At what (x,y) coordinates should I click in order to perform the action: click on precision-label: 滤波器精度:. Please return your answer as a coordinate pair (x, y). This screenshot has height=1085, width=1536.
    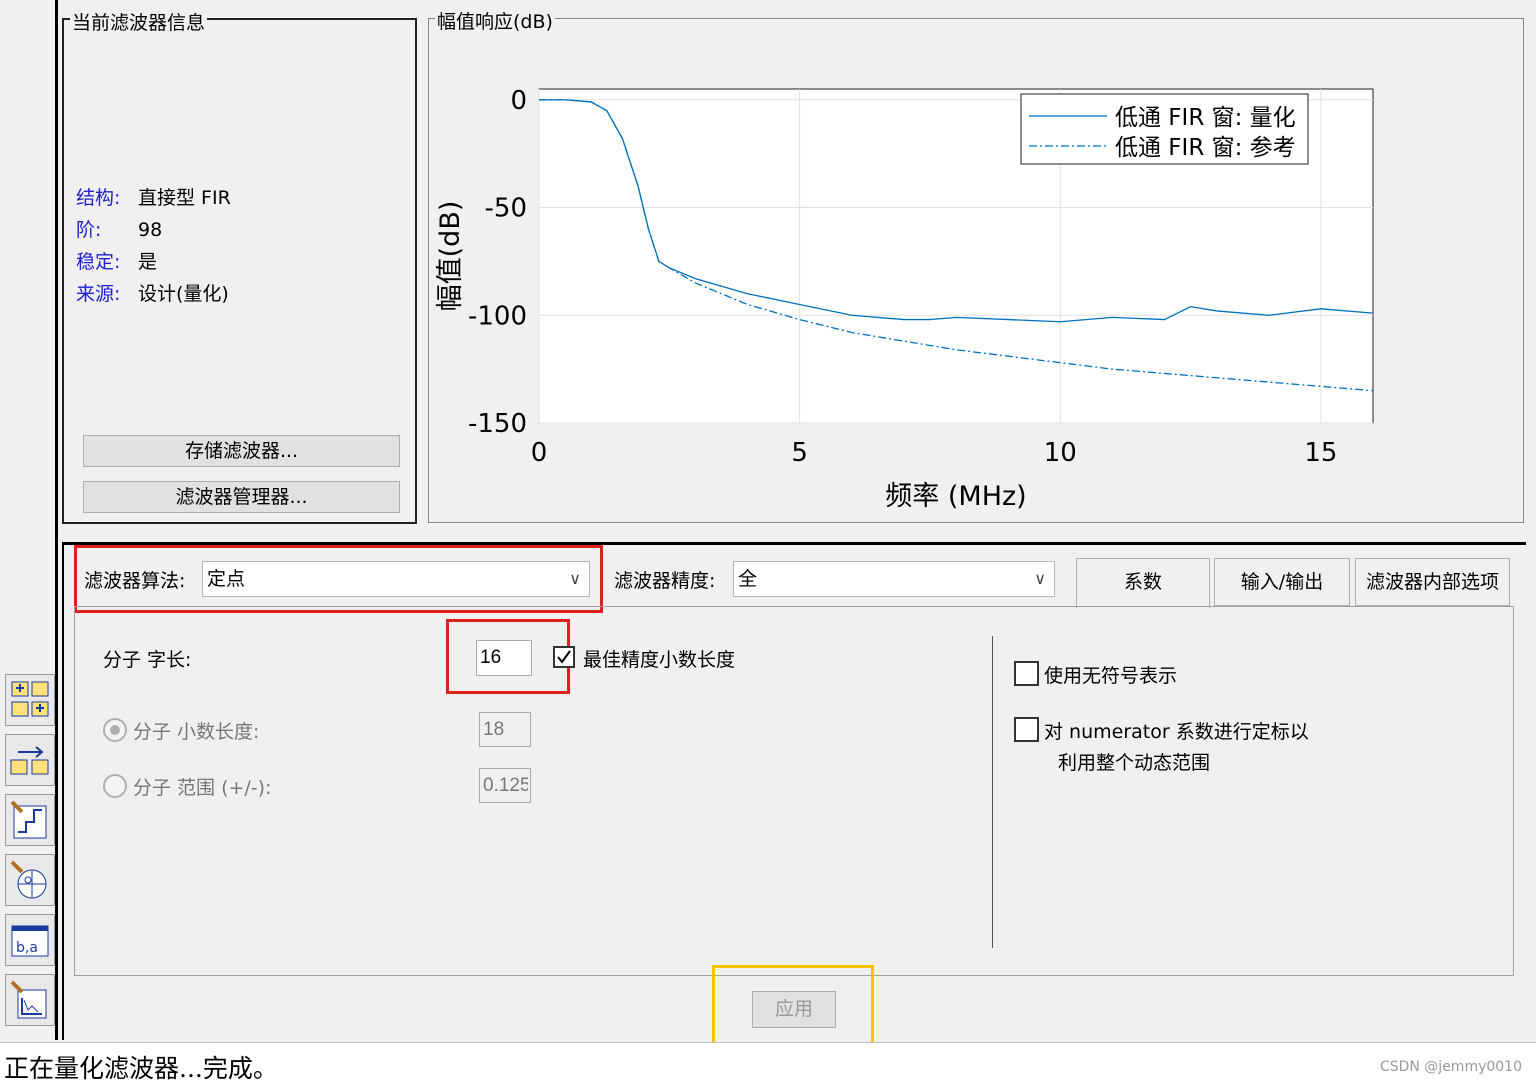
    Looking at the image, I should click on (665, 581).